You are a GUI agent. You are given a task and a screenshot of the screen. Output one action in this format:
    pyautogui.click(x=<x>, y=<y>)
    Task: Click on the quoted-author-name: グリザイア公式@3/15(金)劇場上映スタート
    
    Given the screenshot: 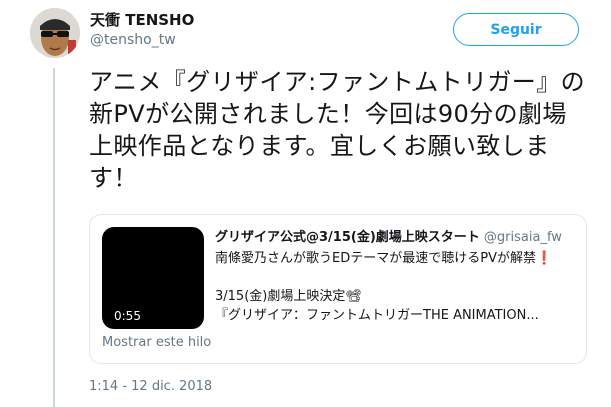 What is the action you would take?
    pyautogui.click(x=347, y=237)
    